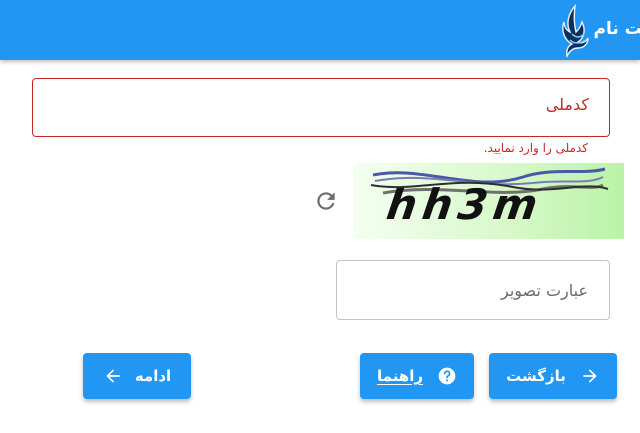 This screenshot has height=433, width=640. Describe the element at coordinates (616, 29) in the screenshot. I see `page-title: ثبت نام` at that location.